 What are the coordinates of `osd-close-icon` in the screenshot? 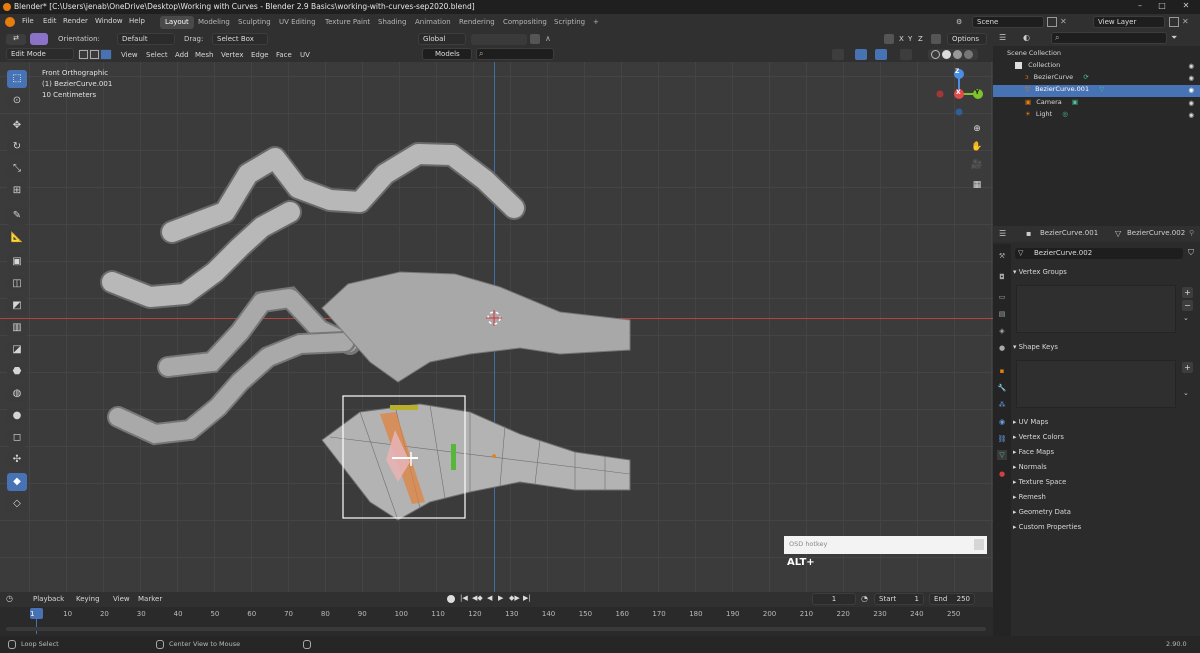 It's located at (979, 544).